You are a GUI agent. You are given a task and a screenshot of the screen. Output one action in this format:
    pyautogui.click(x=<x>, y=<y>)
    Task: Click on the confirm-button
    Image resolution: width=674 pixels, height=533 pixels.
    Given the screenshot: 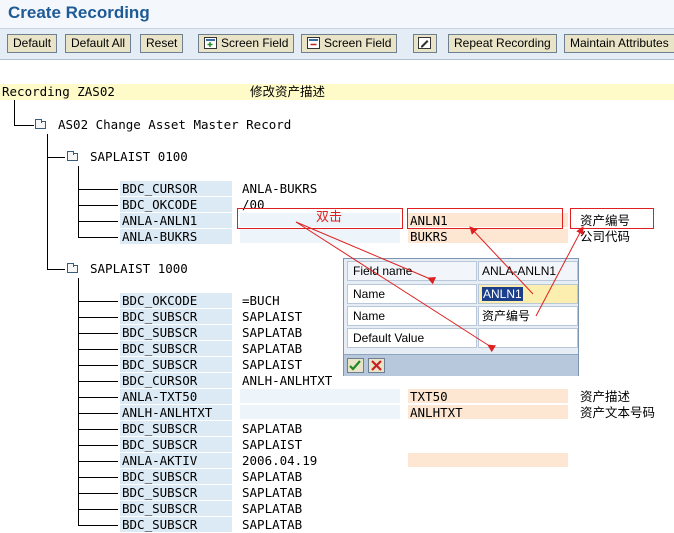 What is the action you would take?
    pyautogui.click(x=355, y=365)
    